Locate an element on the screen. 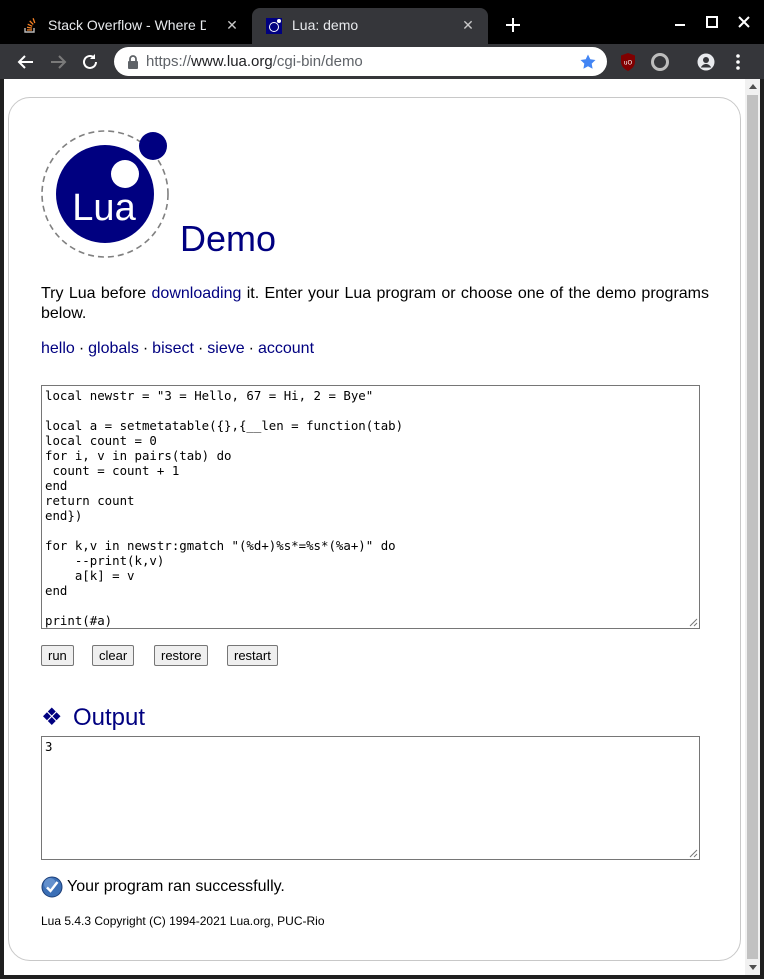 This screenshot has height=979, width=764. demo-link-account: account is located at coordinates (286, 348).